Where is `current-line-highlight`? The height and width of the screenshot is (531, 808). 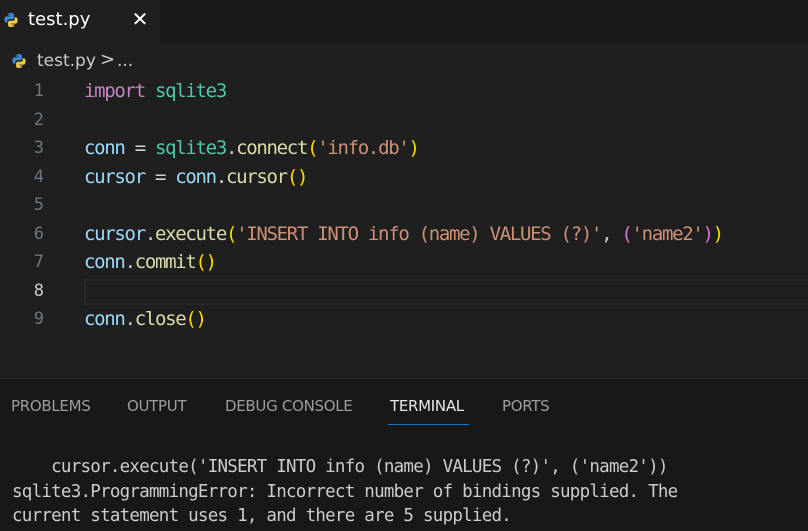
current-line-highlight is located at coordinates (446, 291).